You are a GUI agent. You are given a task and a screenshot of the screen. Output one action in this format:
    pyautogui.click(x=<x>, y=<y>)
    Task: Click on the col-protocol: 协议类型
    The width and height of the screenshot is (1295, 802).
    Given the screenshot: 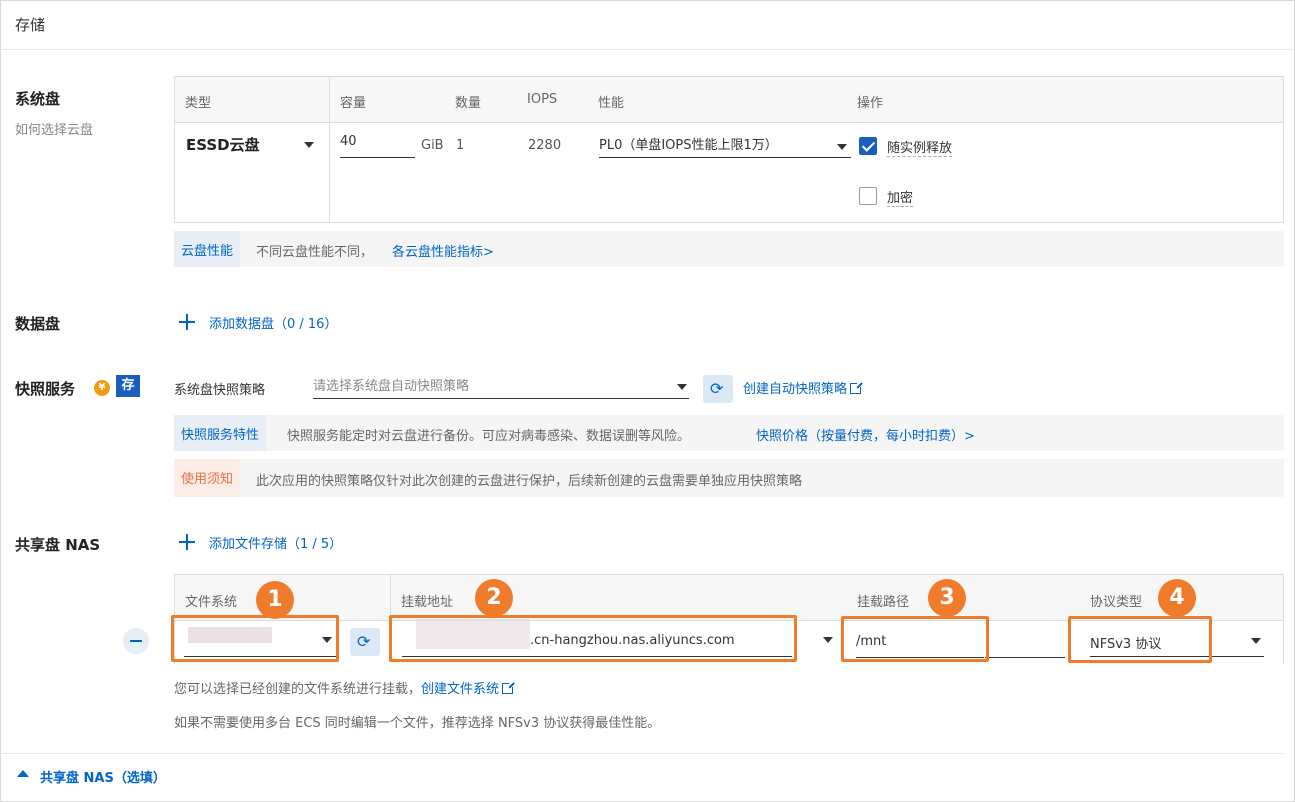 What is the action you would take?
    pyautogui.click(x=1116, y=602)
    